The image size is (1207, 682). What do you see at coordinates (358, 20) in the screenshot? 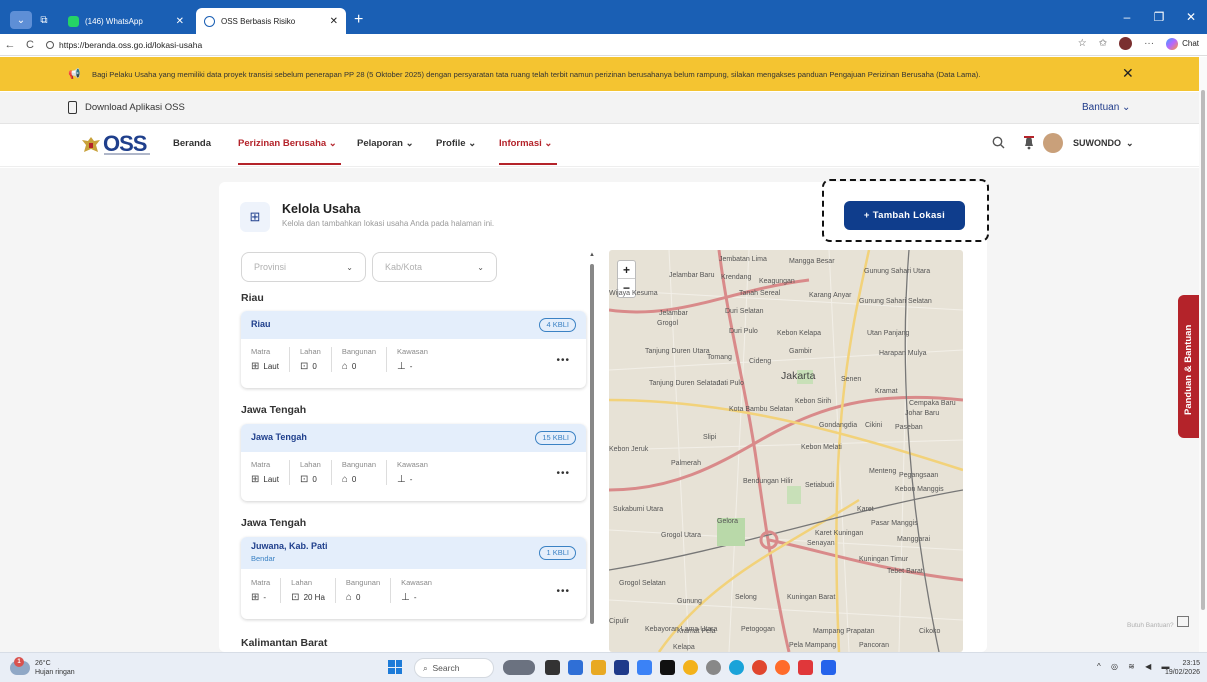
I see `new-tab-button: +` at bounding box center [358, 20].